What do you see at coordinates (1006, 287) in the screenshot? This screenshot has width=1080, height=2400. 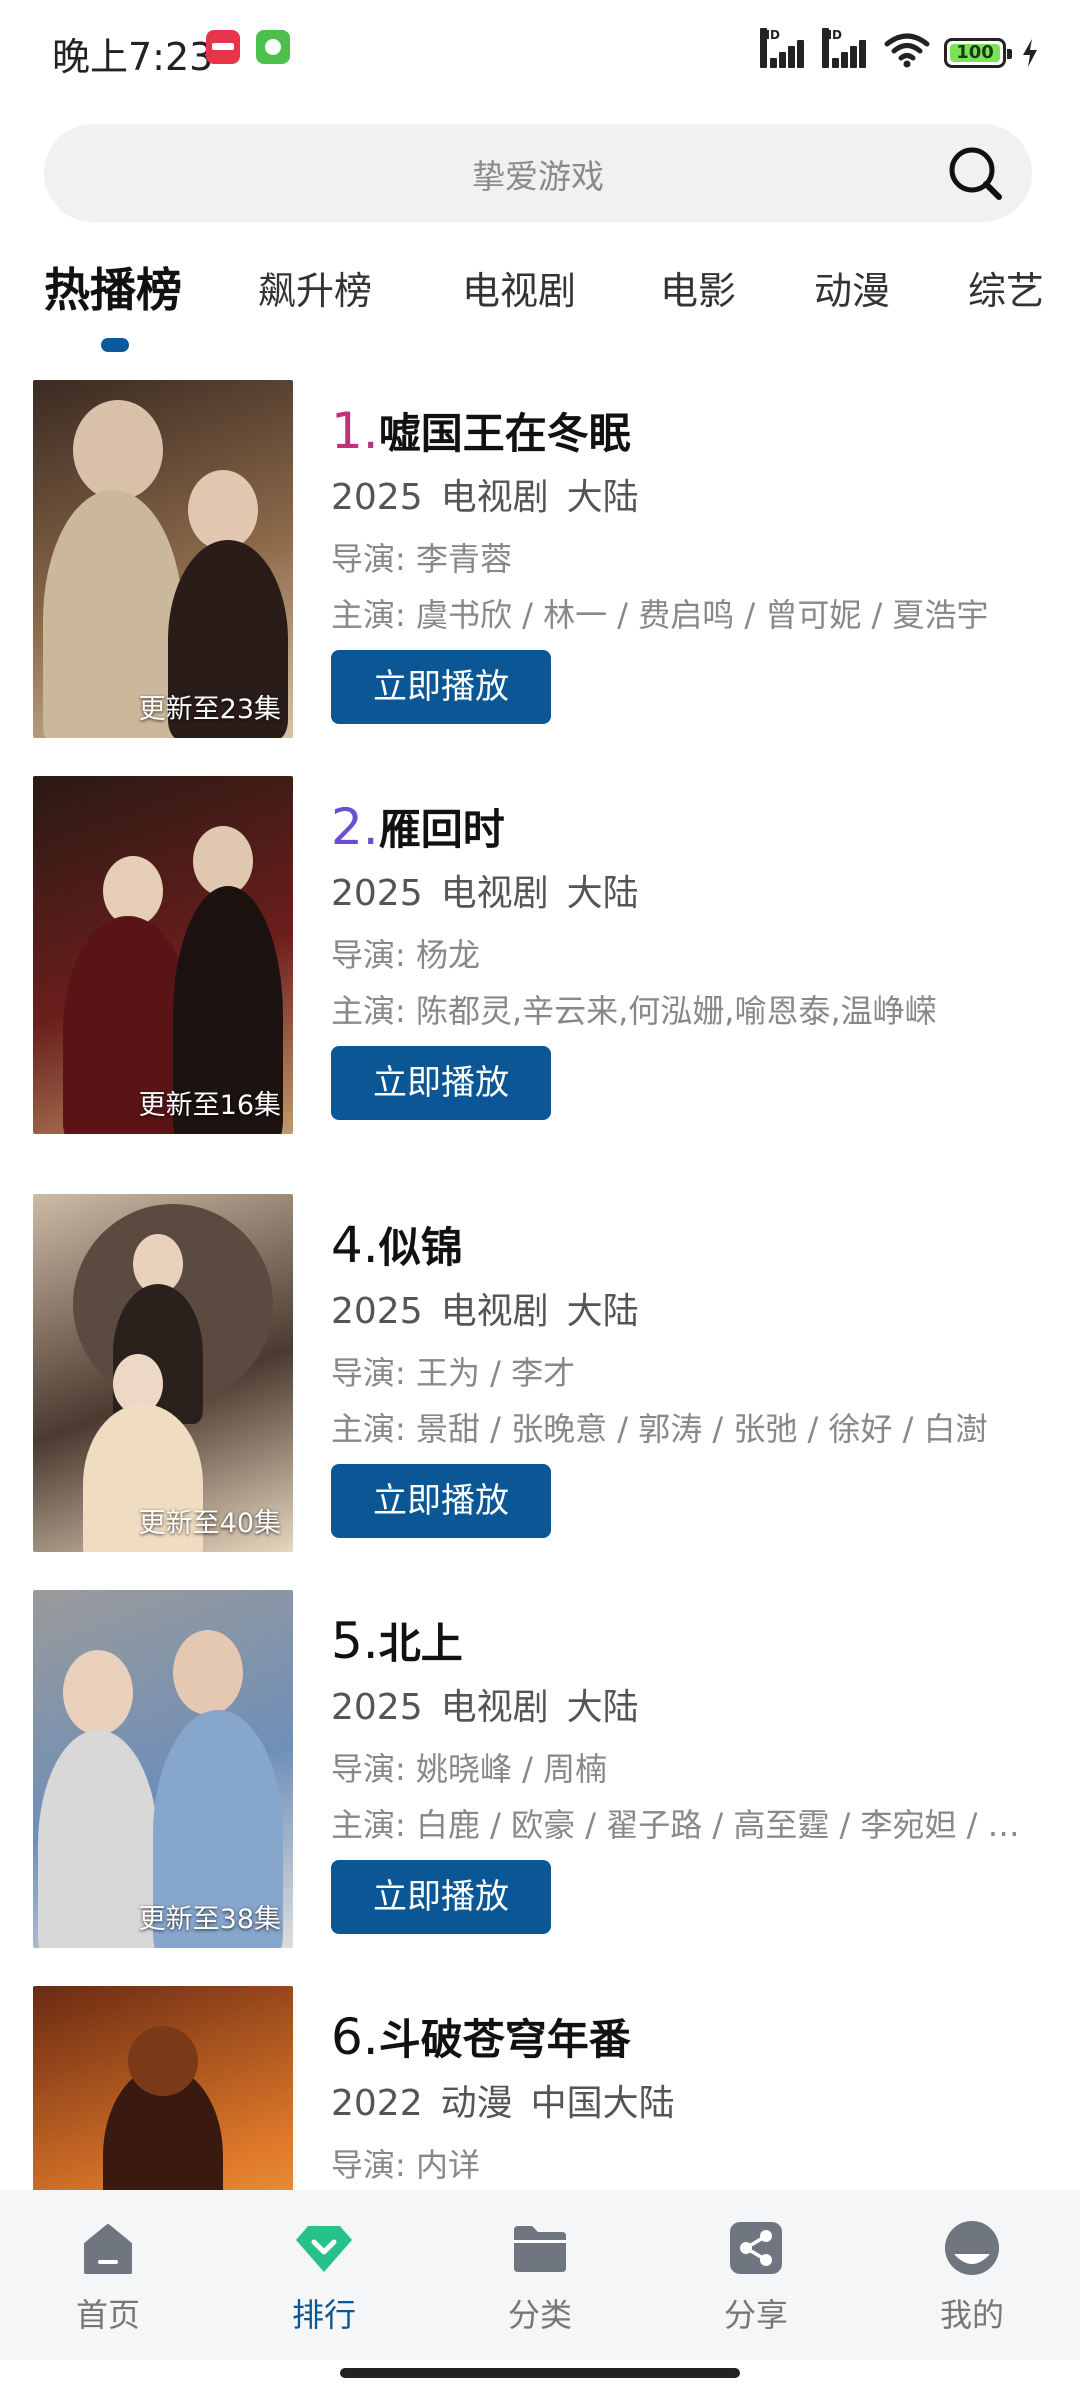 I see `tab-variety: 综艺` at bounding box center [1006, 287].